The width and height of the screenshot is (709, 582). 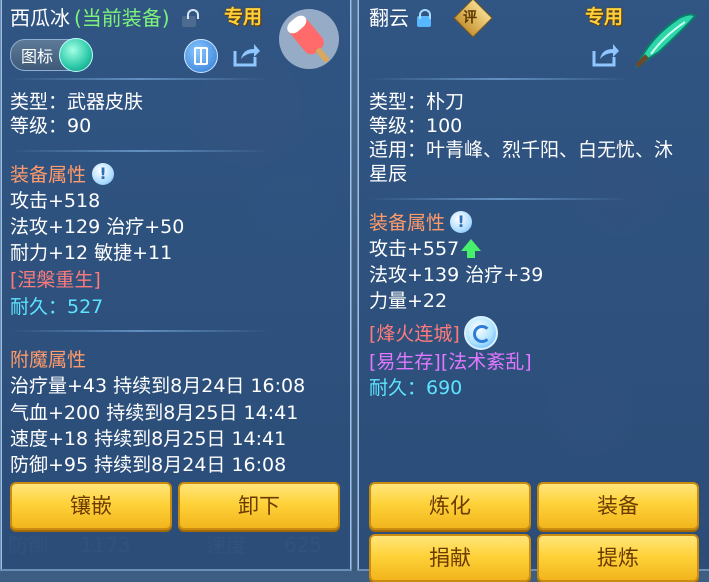 I want to click on item-name: 翻云, so click(x=389, y=18).